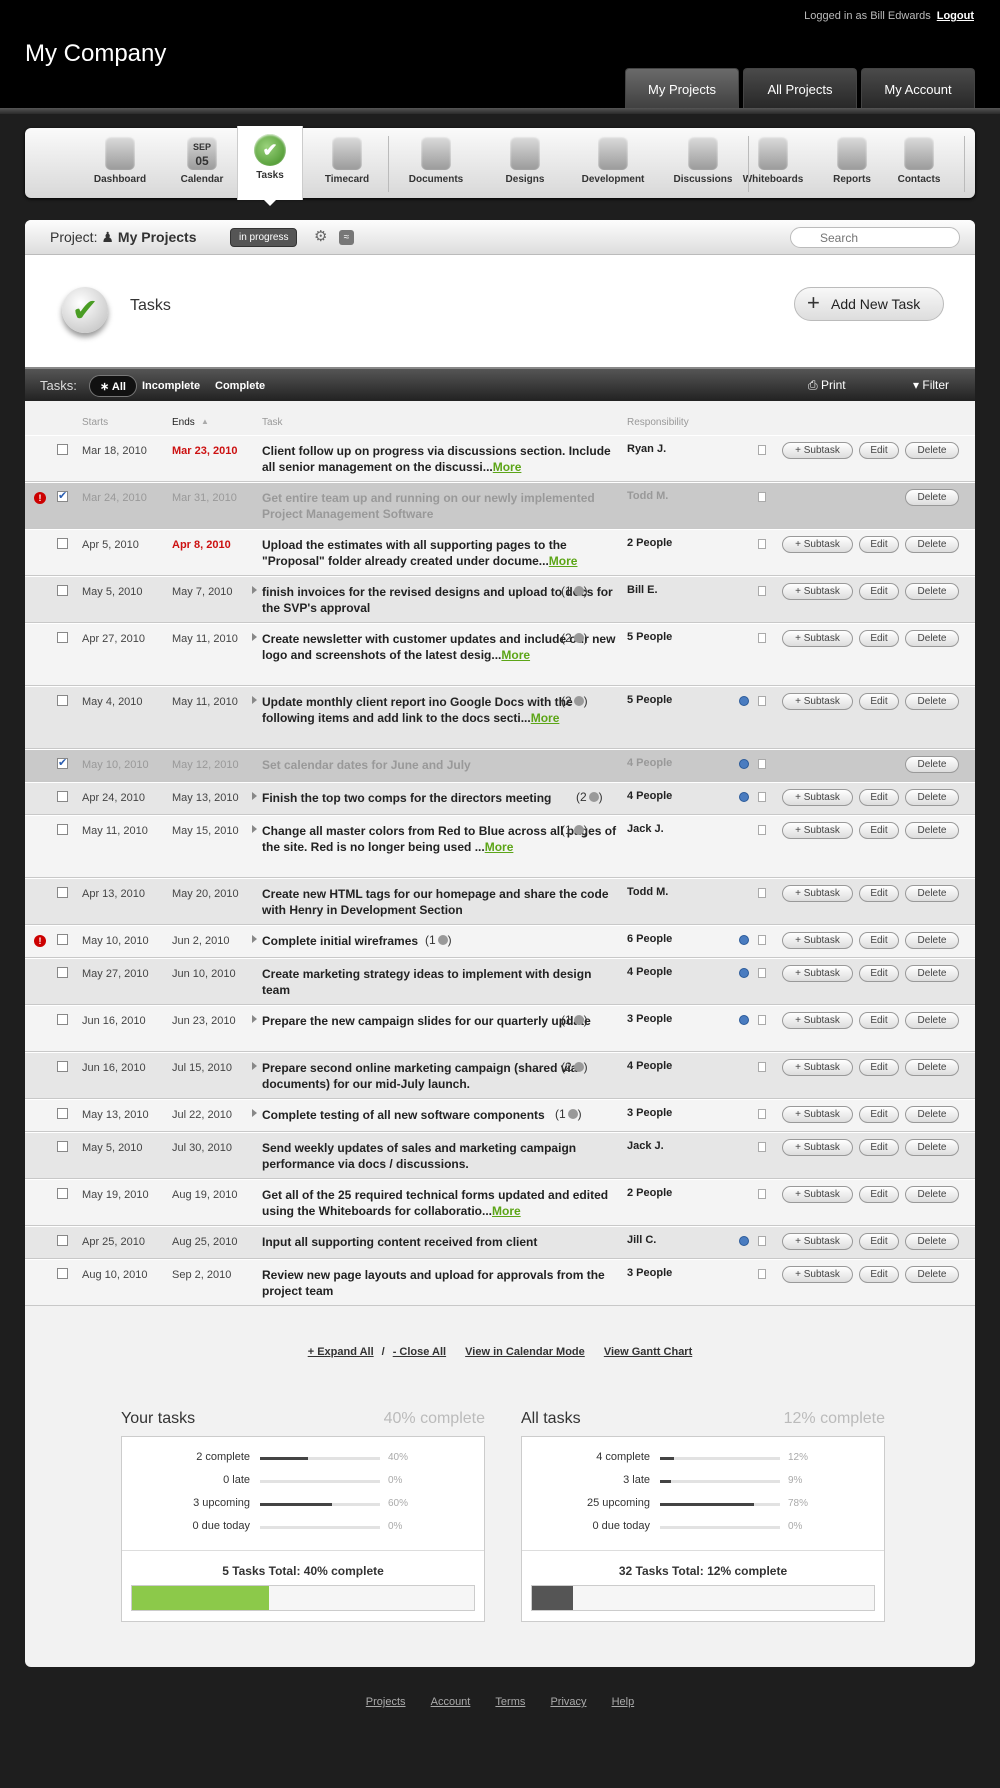 The image size is (1000, 1788). Describe the element at coordinates (171, 386) in the screenshot. I see `filter-tab-incomplete: Incomplete` at that location.